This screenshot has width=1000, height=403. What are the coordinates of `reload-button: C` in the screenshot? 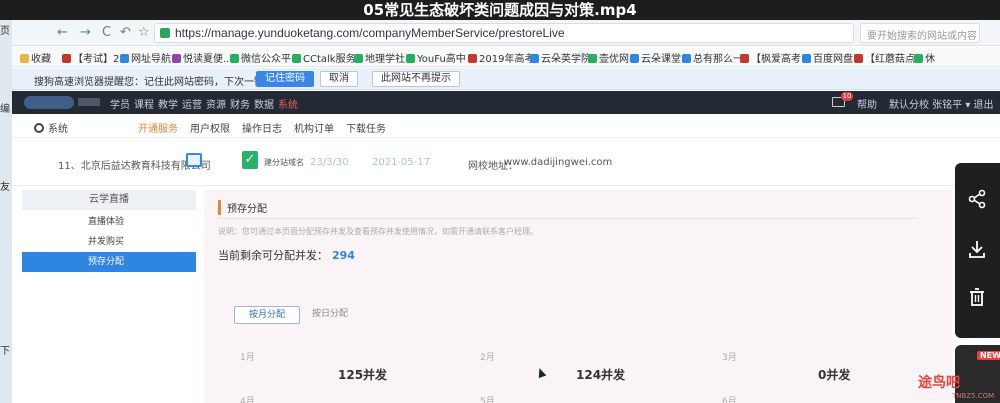 It's located at (106, 32).